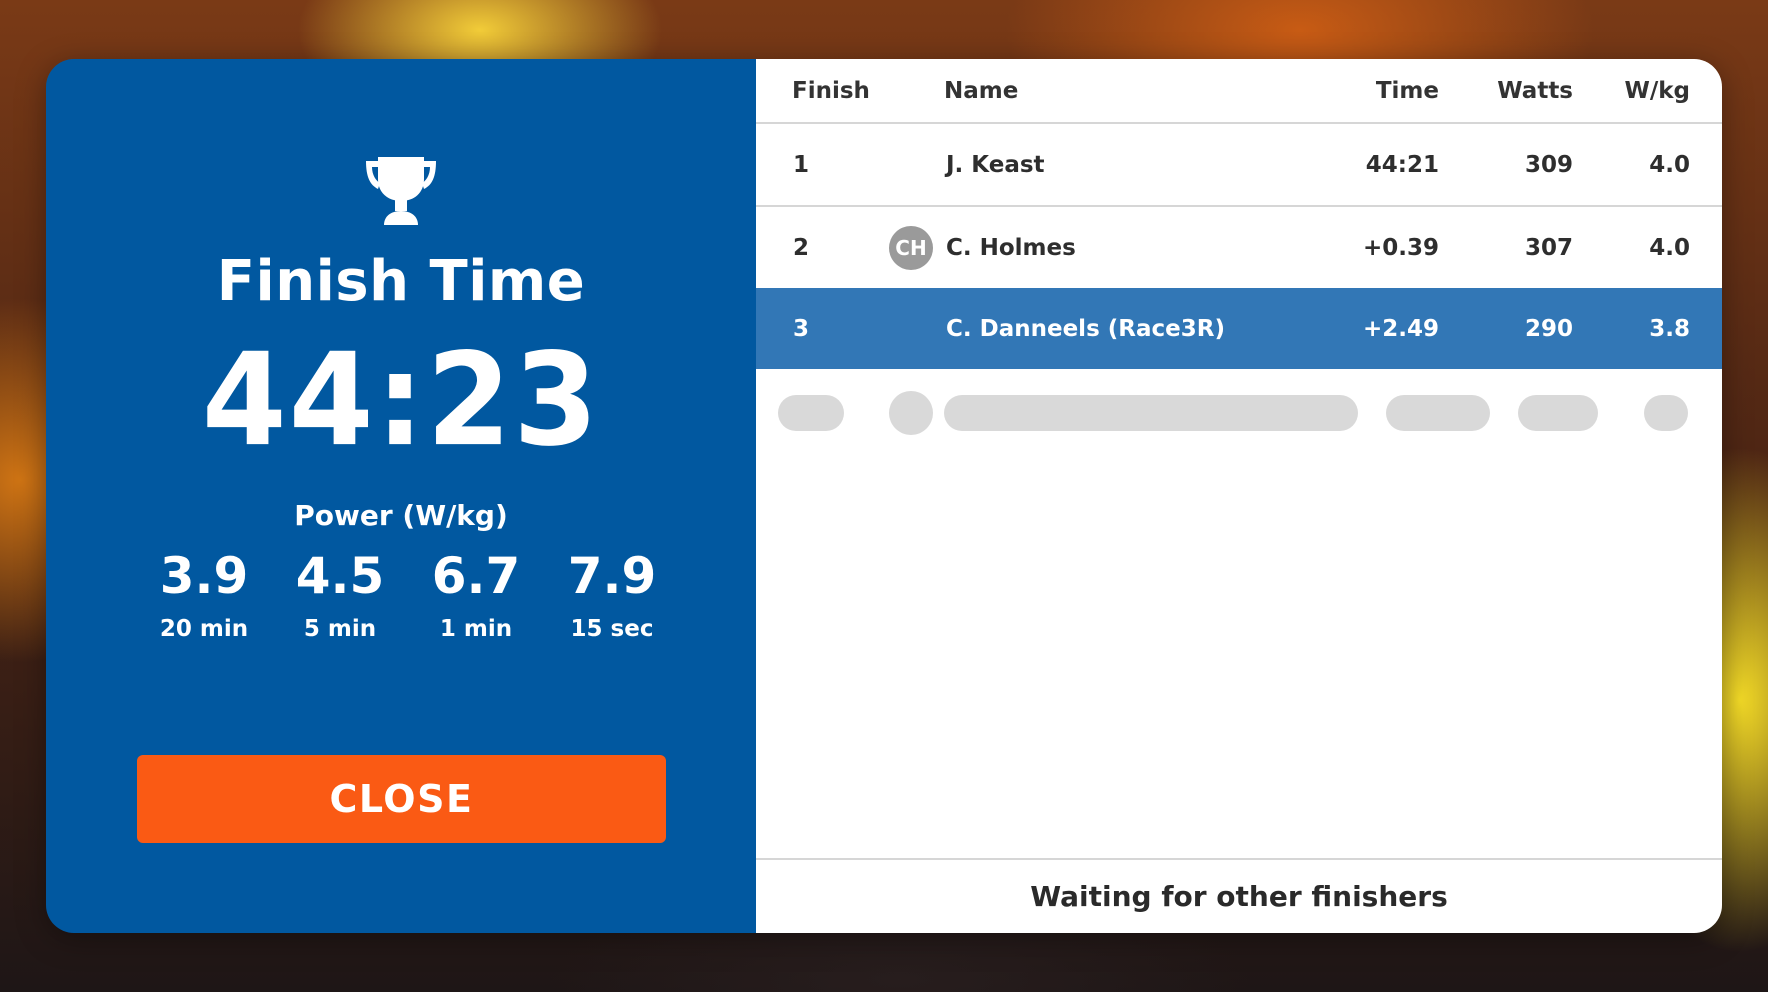  What do you see at coordinates (1011, 247) in the screenshot?
I see `rider-name: C. Holmes` at bounding box center [1011, 247].